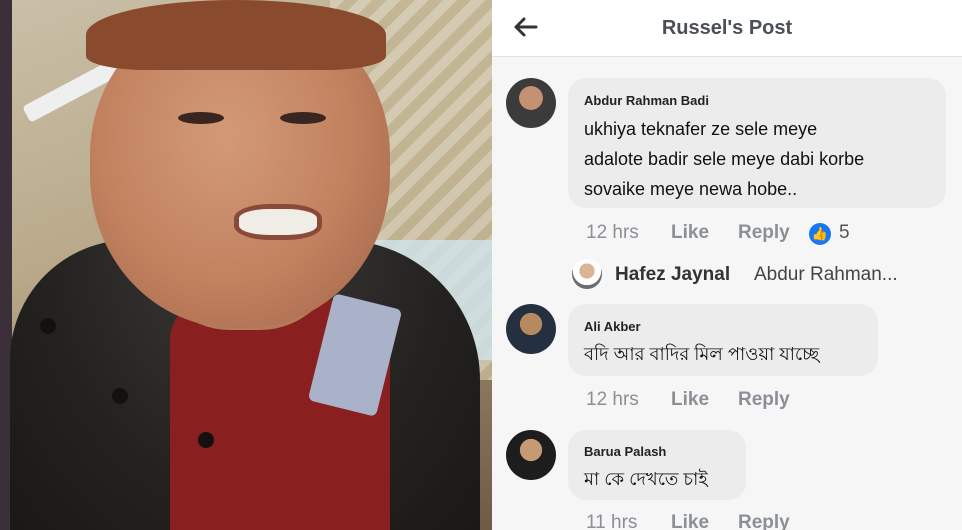 The image size is (962, 530). Describe the element at coordinates (612, 521) in the screenshot. I see `comment-time: 11 hrs` at that location.